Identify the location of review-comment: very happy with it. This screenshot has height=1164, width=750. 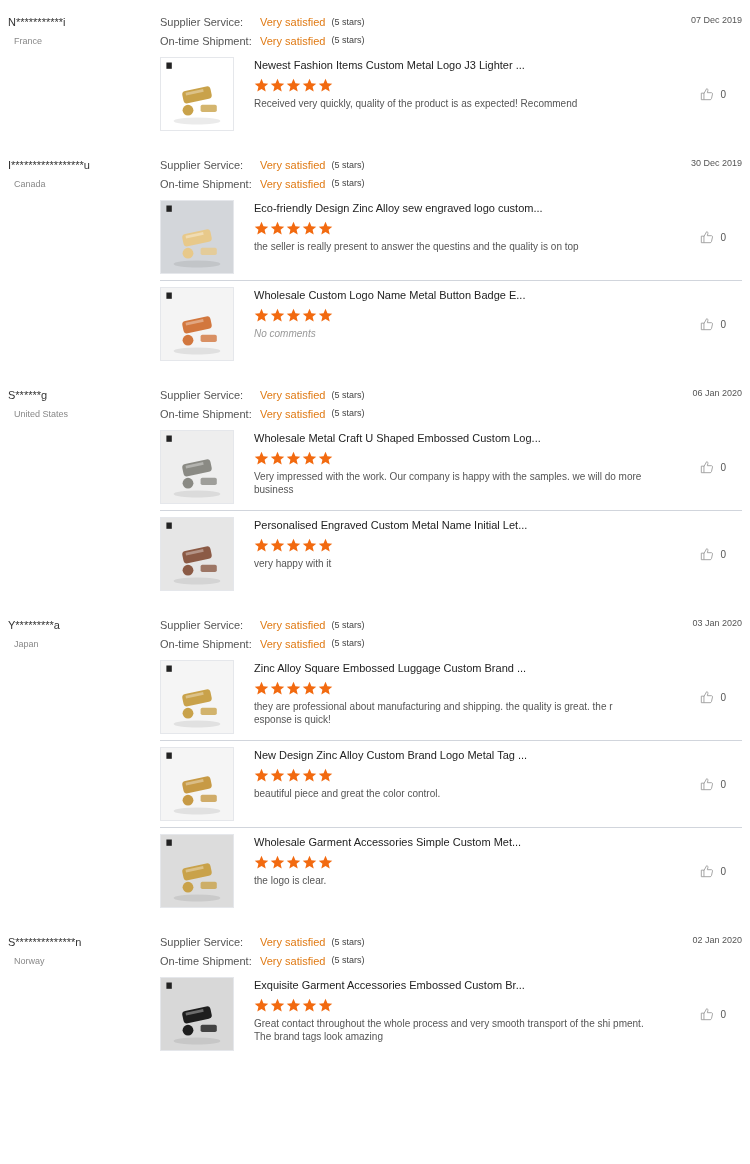
(293, 563).